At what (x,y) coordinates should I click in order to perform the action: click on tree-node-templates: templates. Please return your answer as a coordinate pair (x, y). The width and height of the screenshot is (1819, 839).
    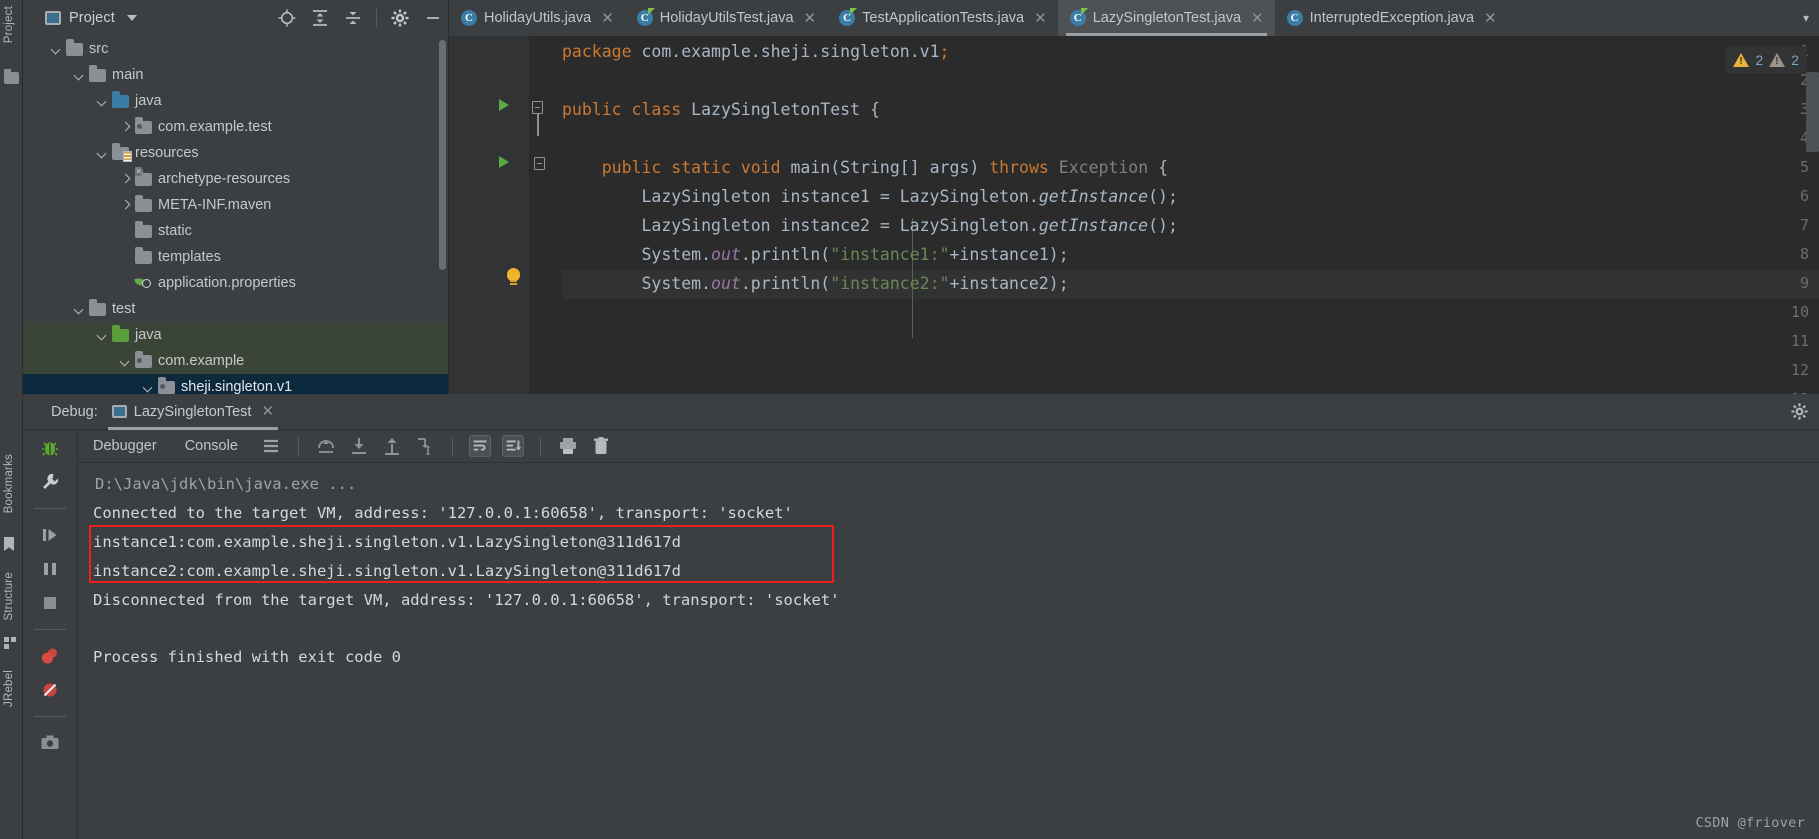
    Looking at the image, I should click on (236, 257).